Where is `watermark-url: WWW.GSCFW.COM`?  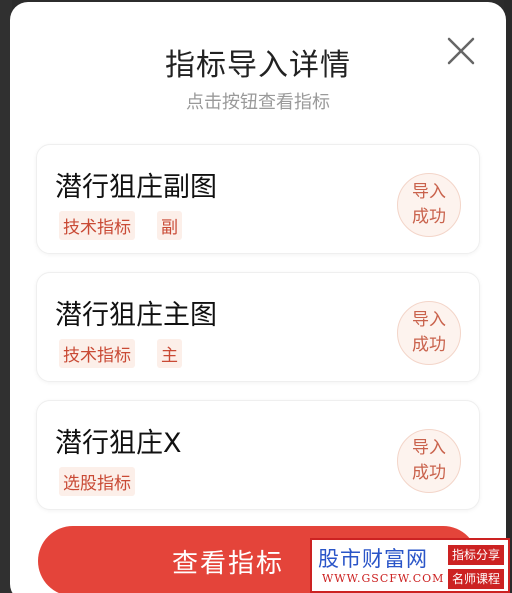 watermark-url: WWW.GSCFW.COM is located at coordinates (383, 578).